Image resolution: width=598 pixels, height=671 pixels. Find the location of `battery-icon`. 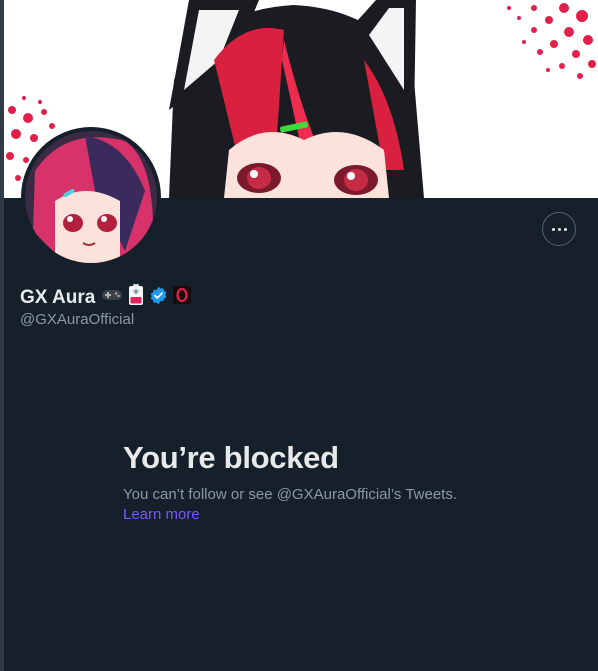

battery-icon is located at coordinates (136, 297).